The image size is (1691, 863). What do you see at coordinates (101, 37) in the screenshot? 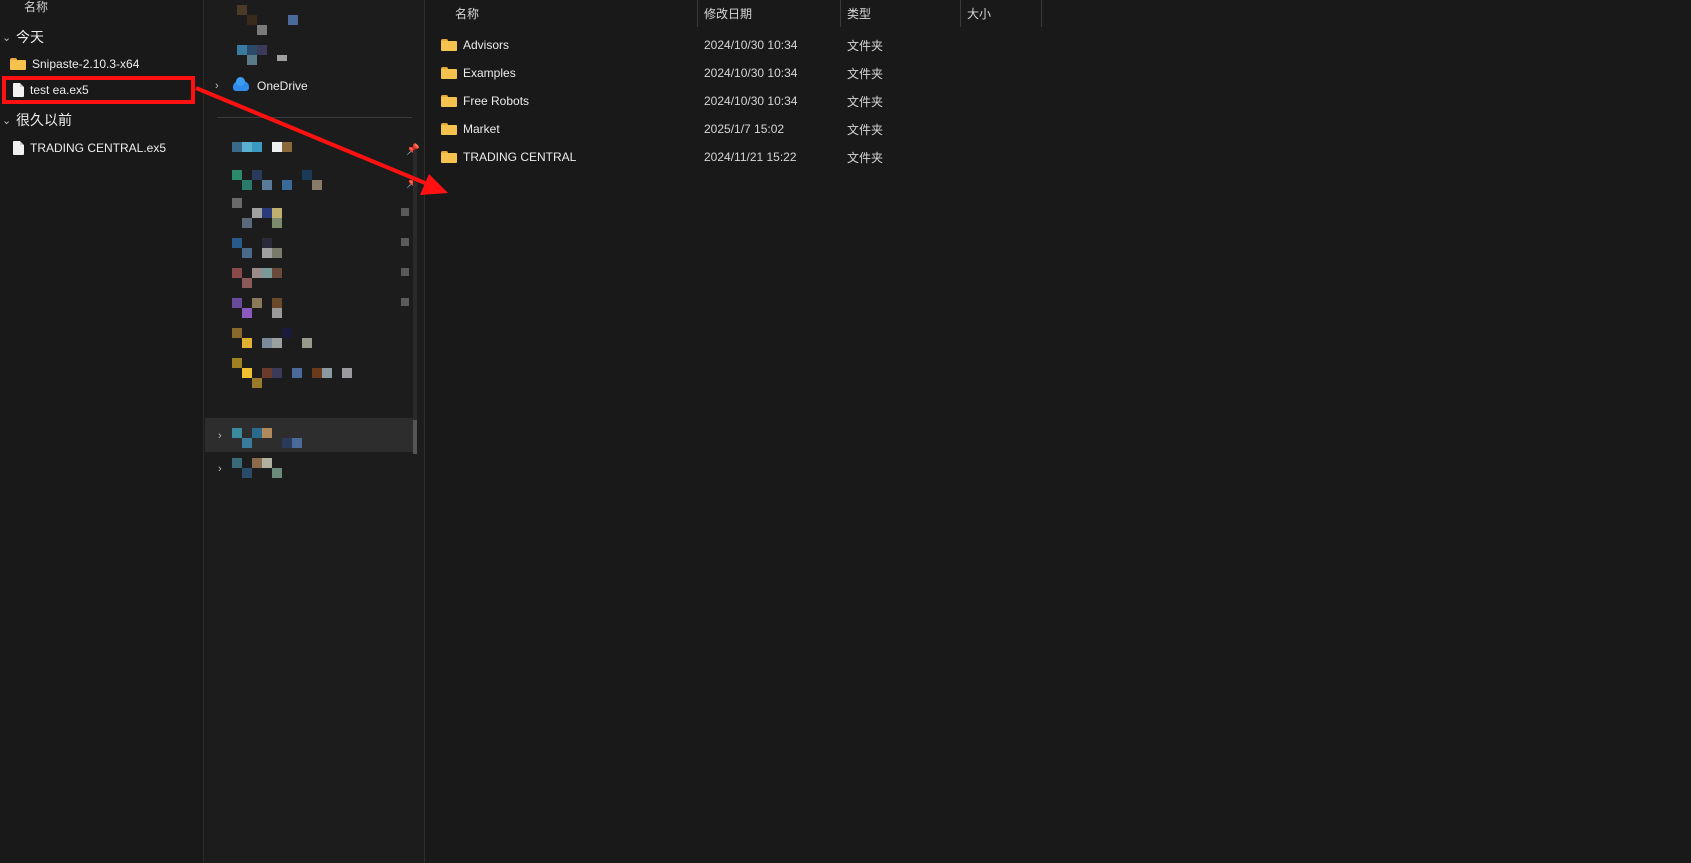
I see `group-today: ⌄ 今天` at bounding box center [101, 37].